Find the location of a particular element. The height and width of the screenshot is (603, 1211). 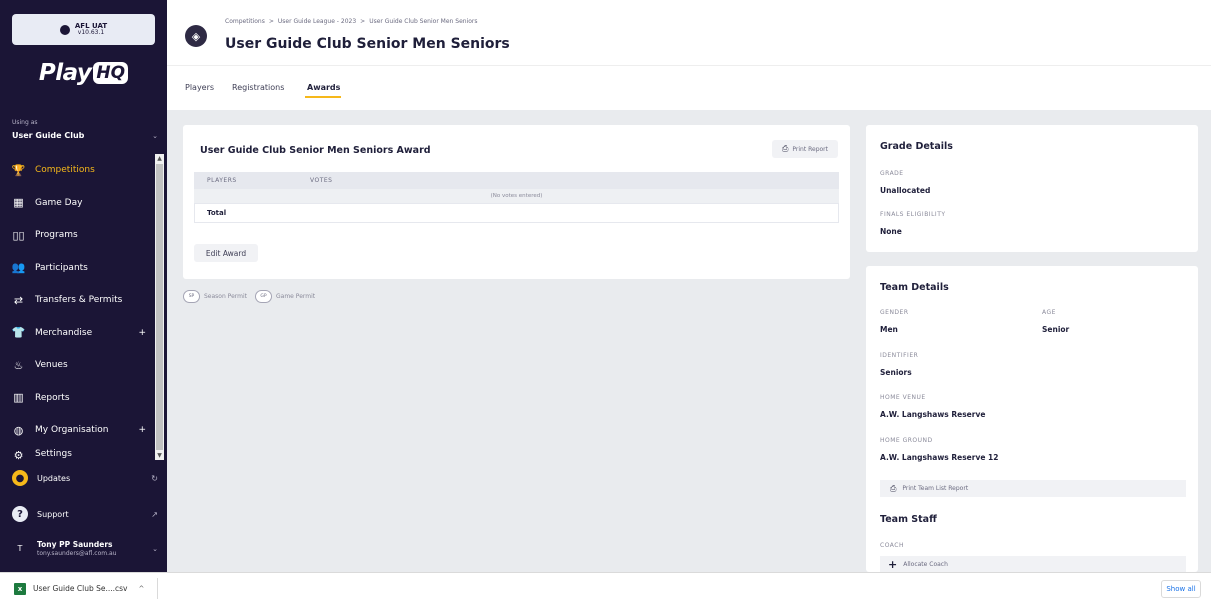

scroll-down-arrow-icon: ▼ is located at coordinates (159, 455).